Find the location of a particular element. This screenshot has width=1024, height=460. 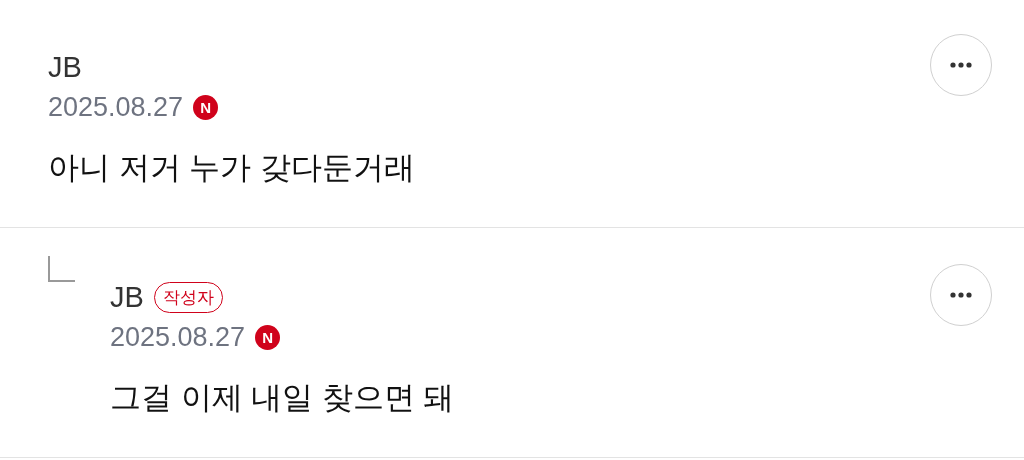

comment-text: 아니 저거 누가 갖다둔거래 is located at coordinates (232, 168).